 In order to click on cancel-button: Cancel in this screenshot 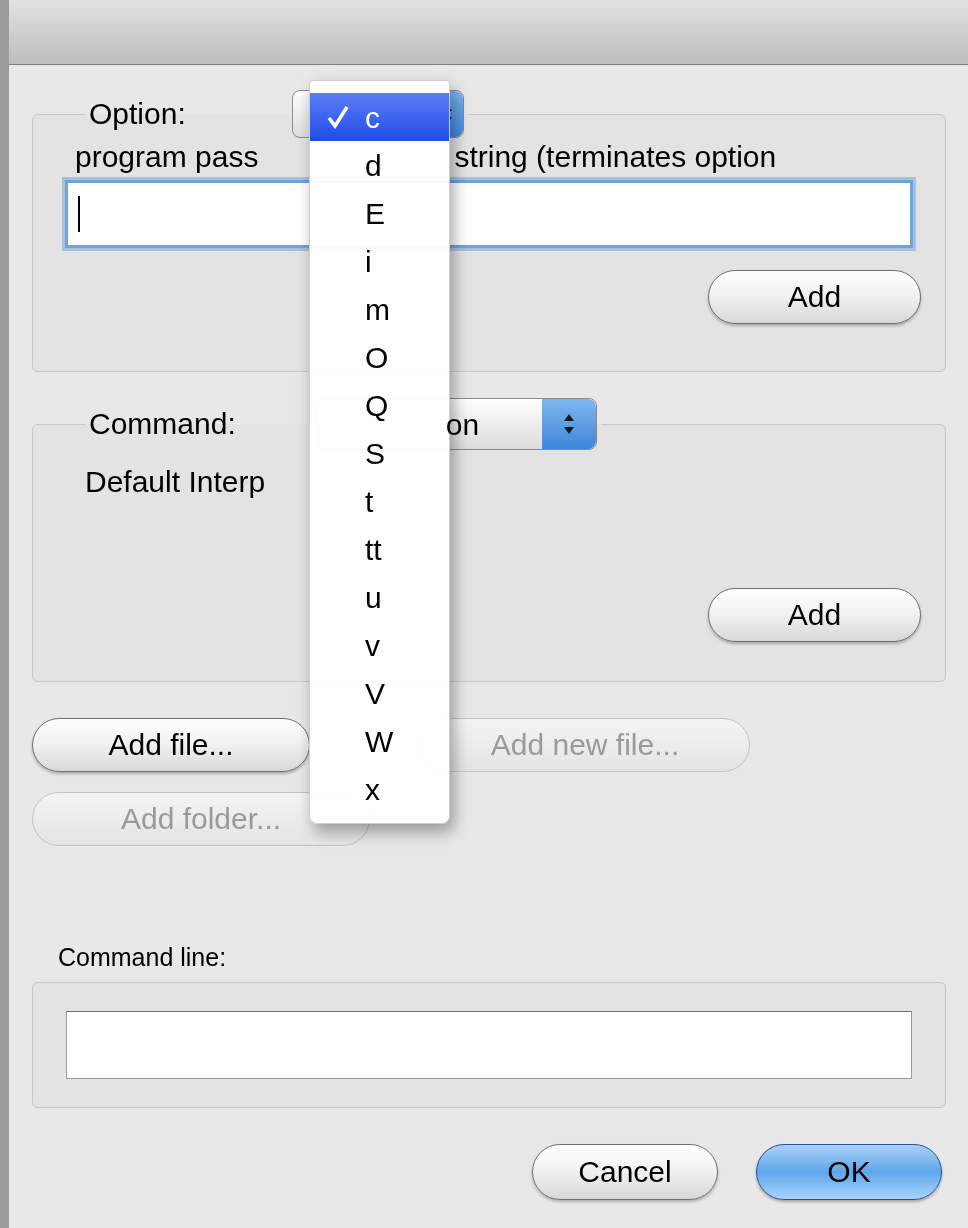, I will do `click(625, 1172)`.